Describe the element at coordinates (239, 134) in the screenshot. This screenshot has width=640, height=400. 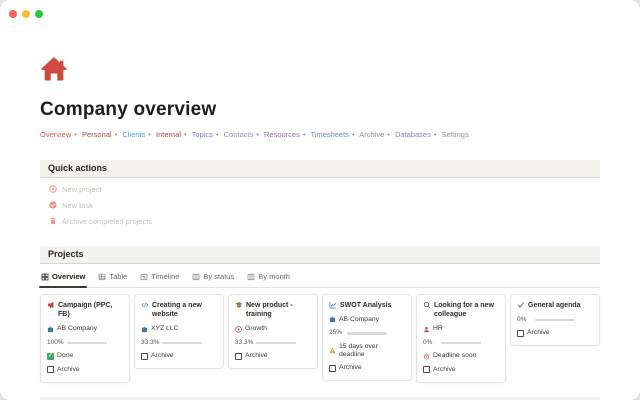
I see `nav-link-contacts: Contacts` at that location.